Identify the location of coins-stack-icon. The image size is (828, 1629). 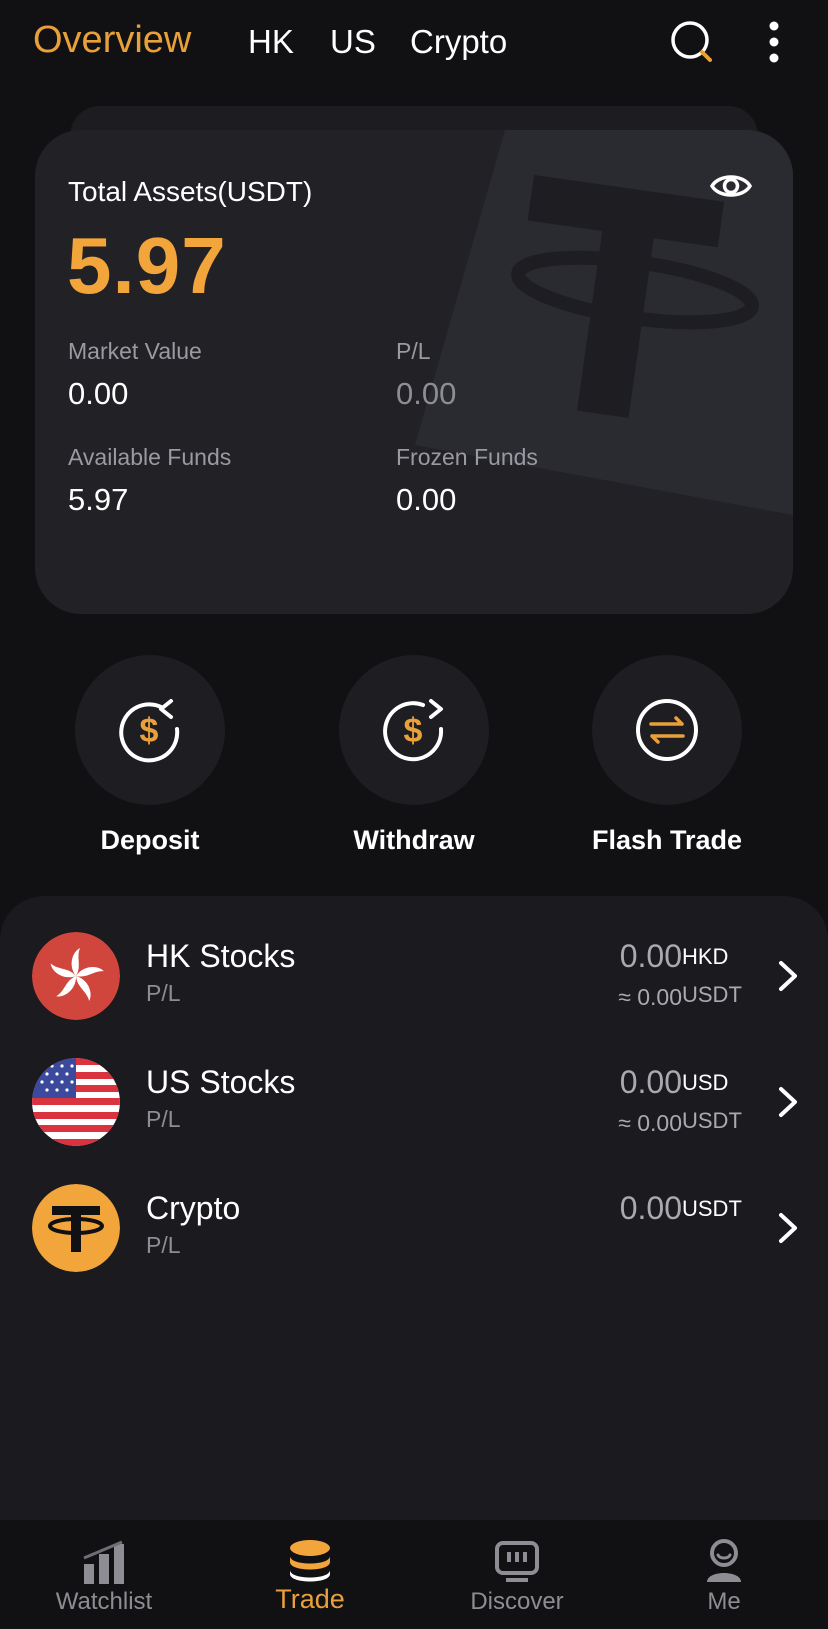
(310, 1558).